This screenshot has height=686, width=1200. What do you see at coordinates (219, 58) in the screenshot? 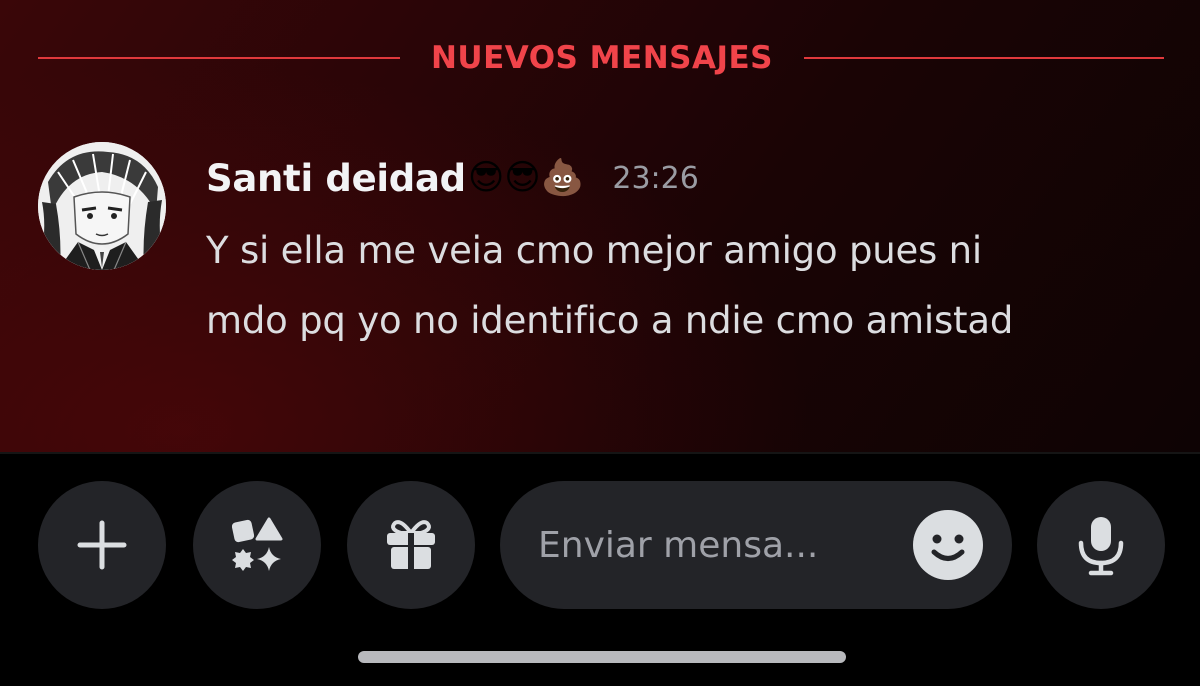
I see `new-messages-divider-line-left` at bounding box center [219, 58].